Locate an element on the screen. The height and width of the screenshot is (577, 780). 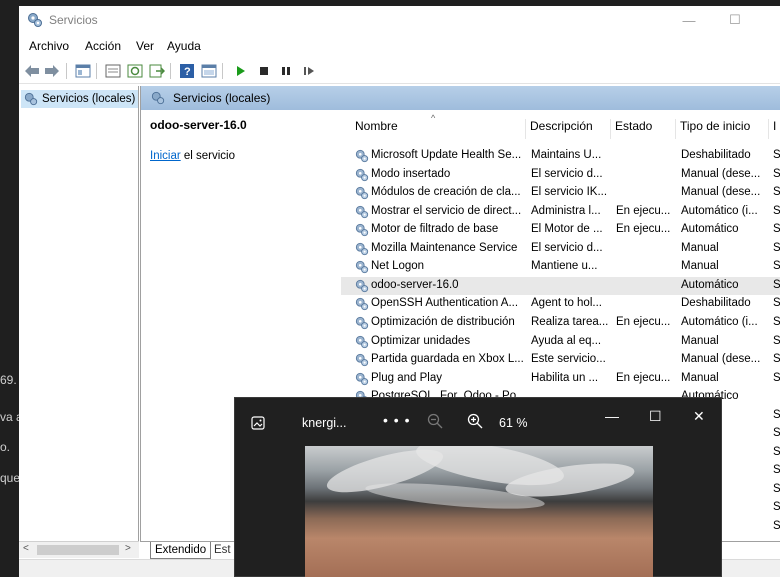
zoom-in-icon is located at coordinates (475, 421).